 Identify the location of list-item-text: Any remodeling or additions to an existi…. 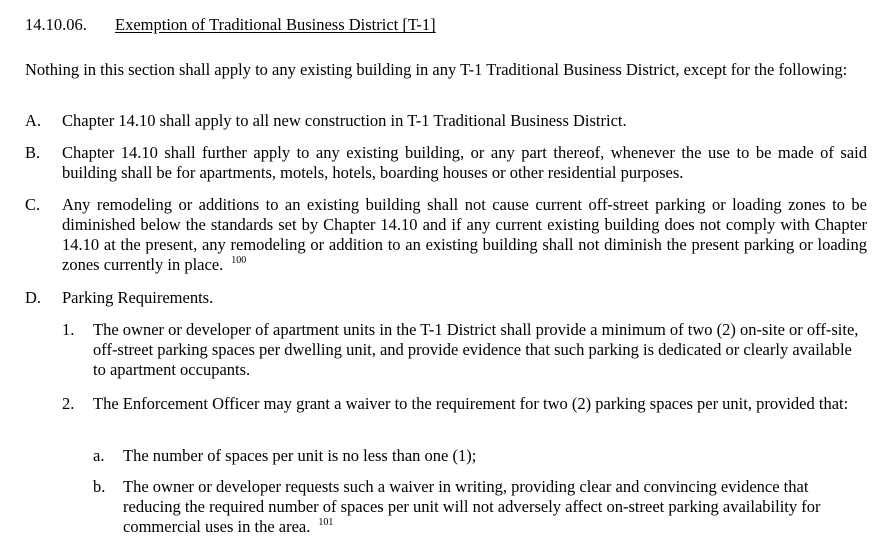
(464, 235).